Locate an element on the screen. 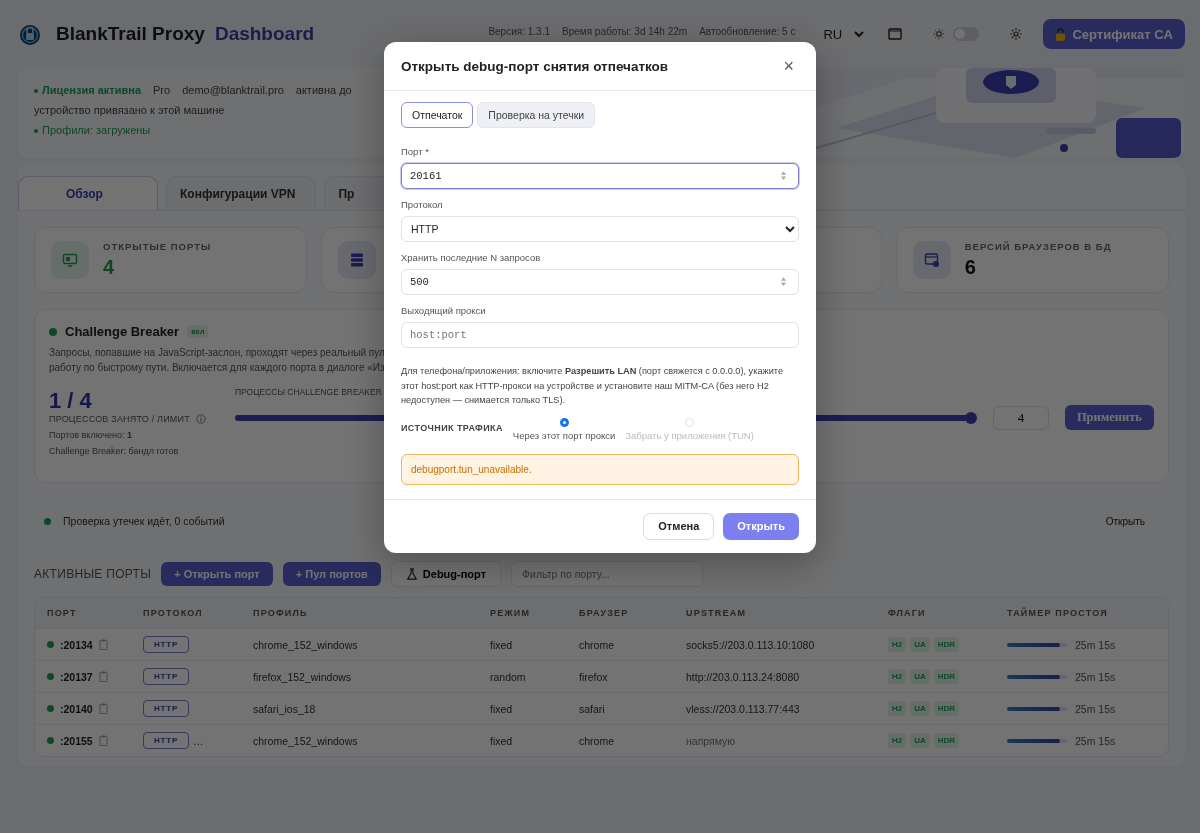 The width and height of the screenshot is (1200, 833). license-status: Лицензия активна is located at coordinates (87, 90).